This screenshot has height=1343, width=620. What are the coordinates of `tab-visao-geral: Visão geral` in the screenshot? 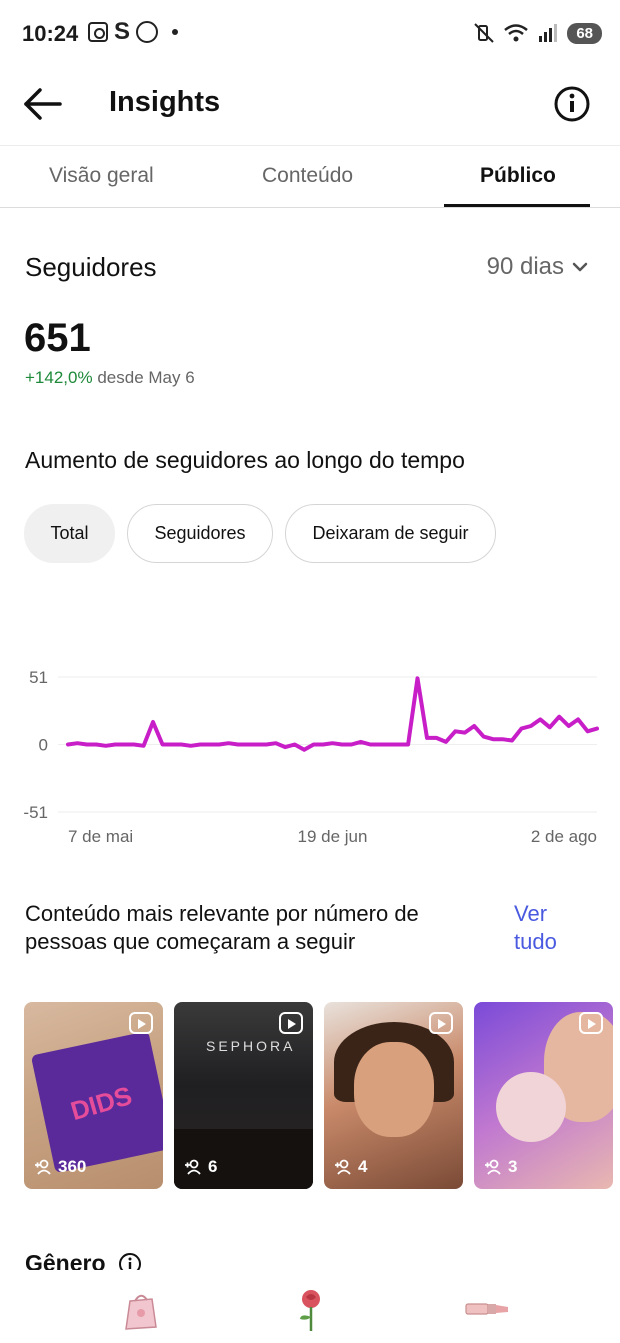 It's located at (101, 176).